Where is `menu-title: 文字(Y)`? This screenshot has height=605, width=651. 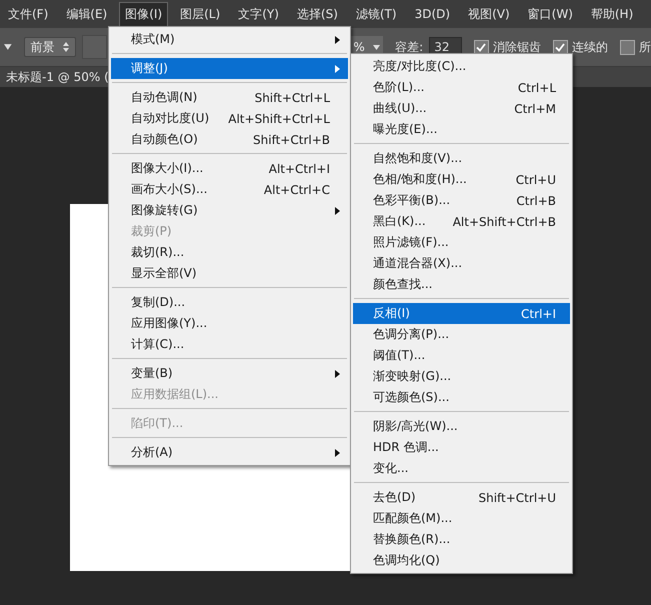
menu-title: 文字(Y) is located at coordinates (258, 14).